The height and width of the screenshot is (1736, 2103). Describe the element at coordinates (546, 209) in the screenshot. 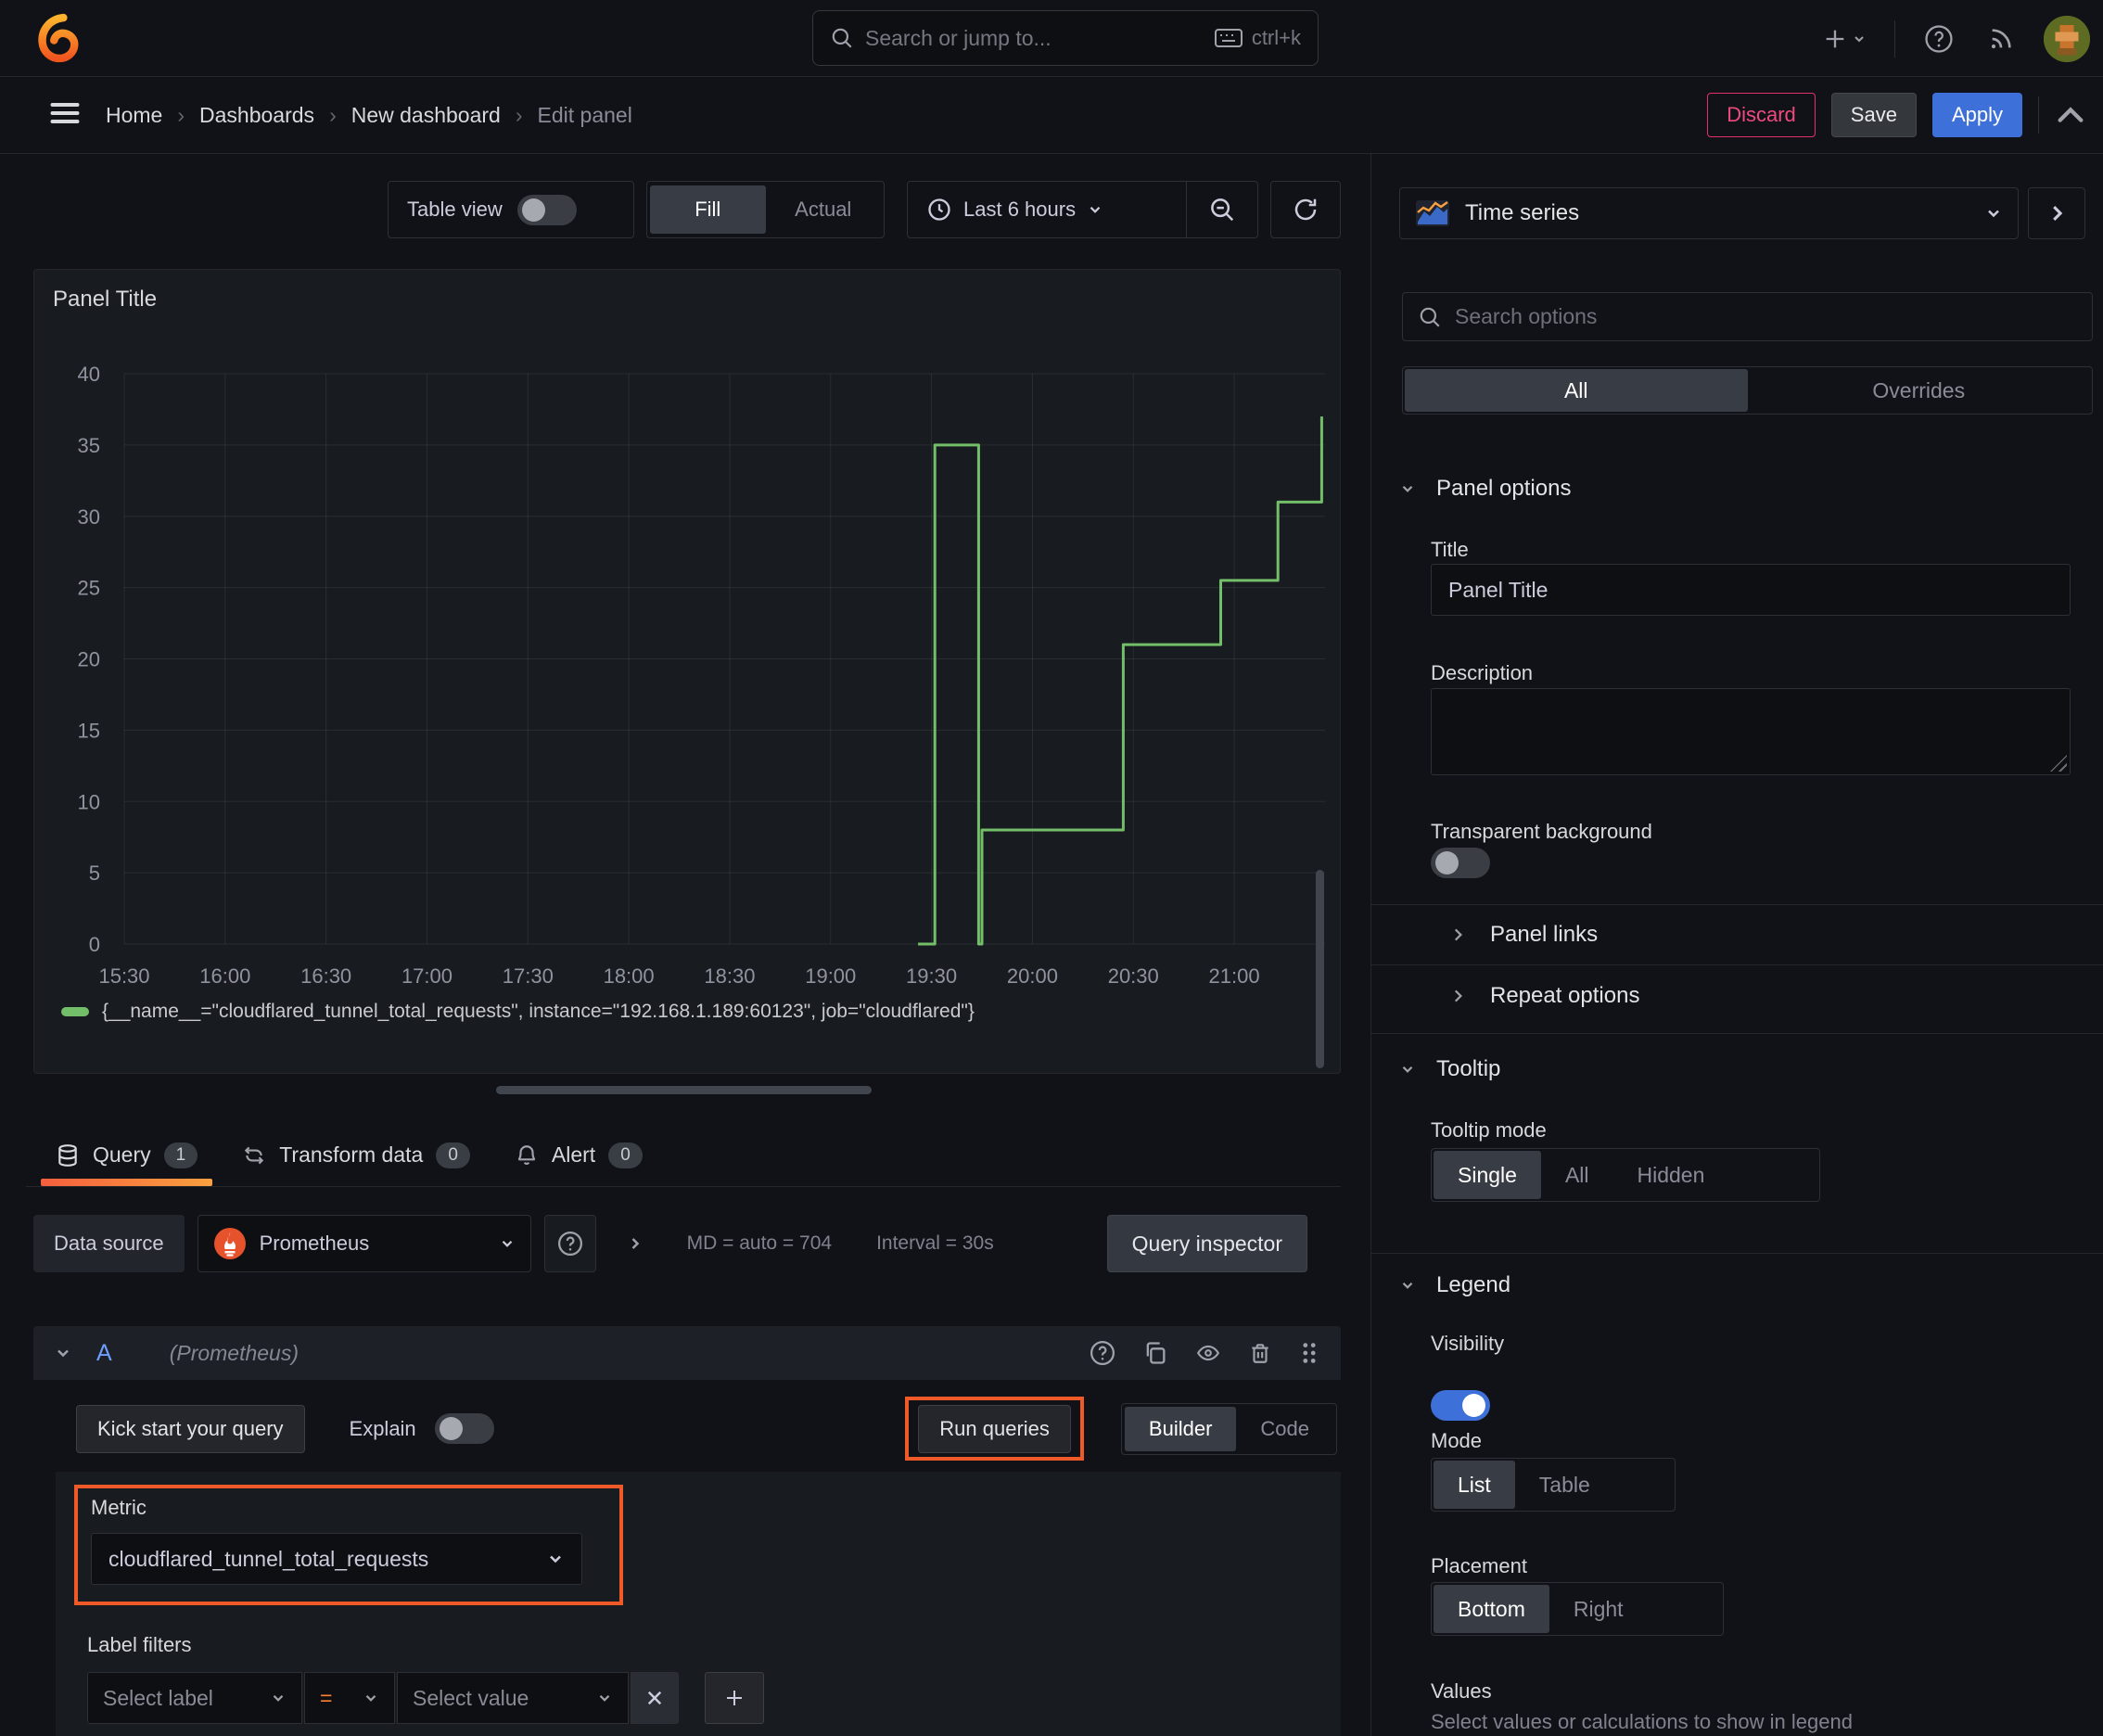

I see `table-view-switch` at that location.